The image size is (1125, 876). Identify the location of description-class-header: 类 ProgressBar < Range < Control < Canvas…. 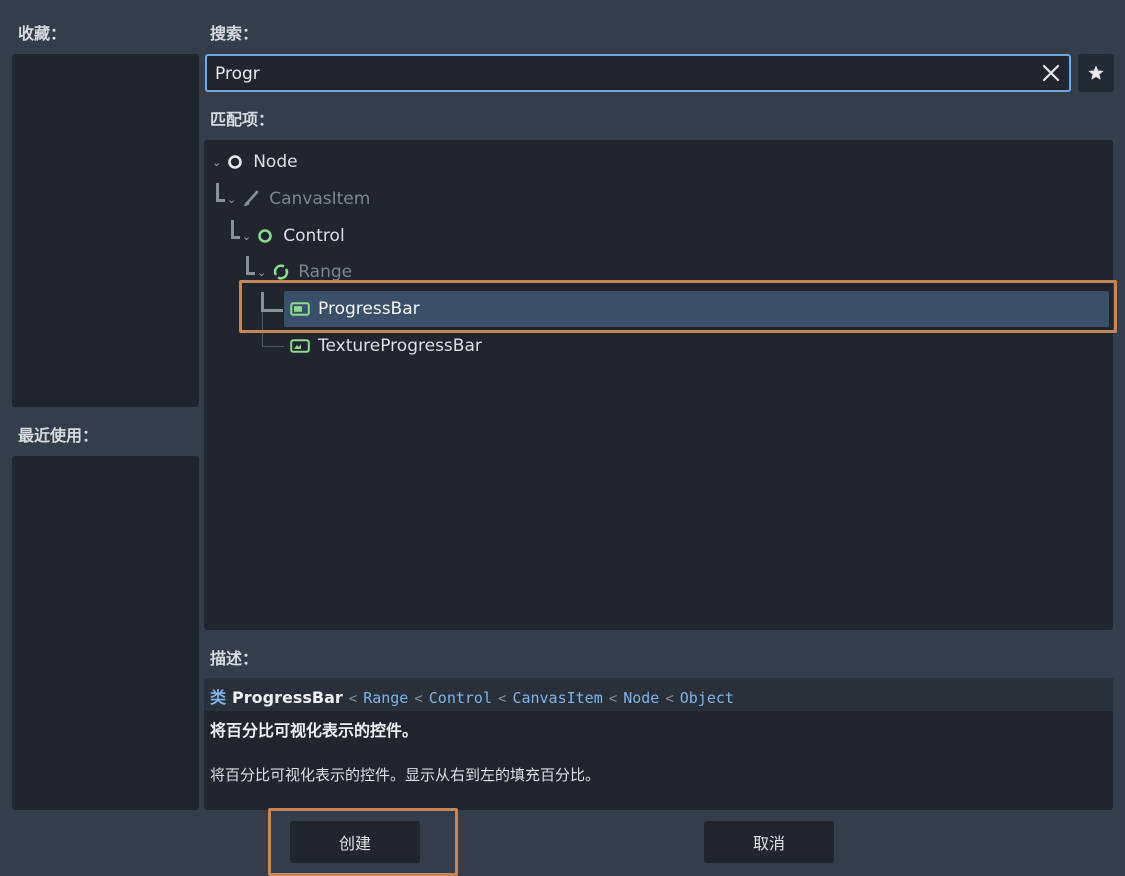
(658, 694).